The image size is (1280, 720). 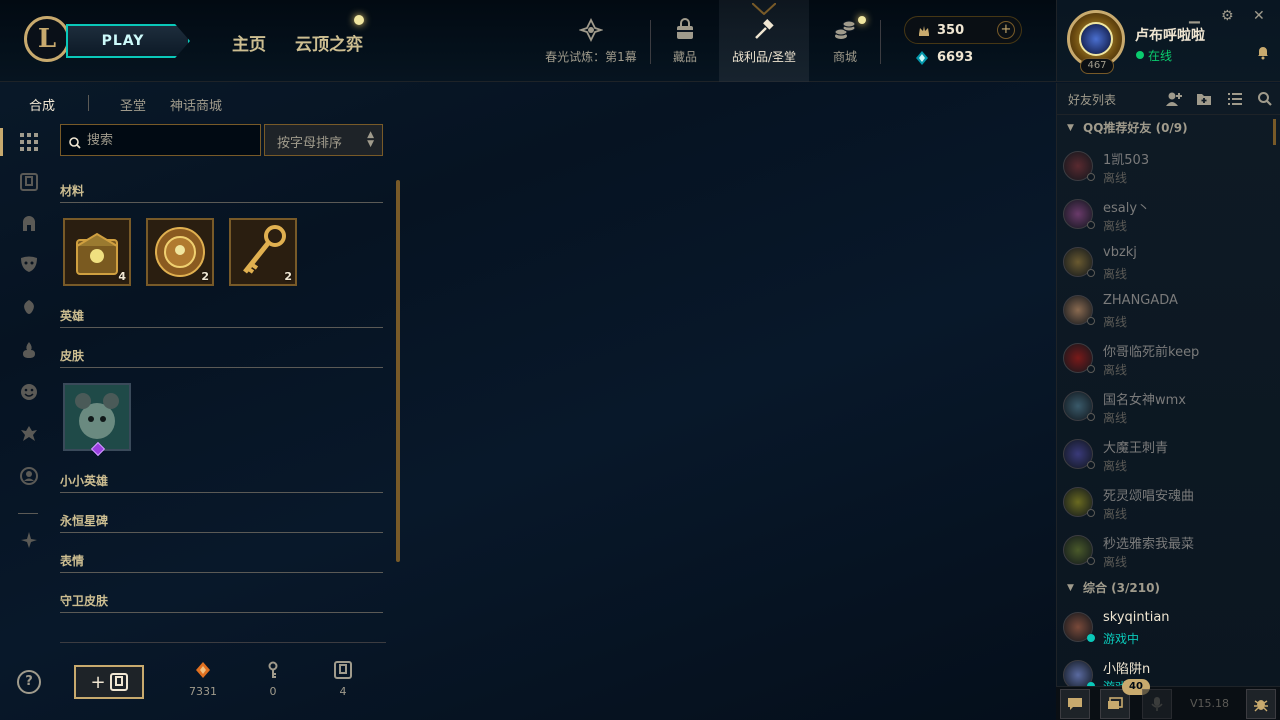 I want to click on mythic-essence-icon, so click(x=29, y=540).